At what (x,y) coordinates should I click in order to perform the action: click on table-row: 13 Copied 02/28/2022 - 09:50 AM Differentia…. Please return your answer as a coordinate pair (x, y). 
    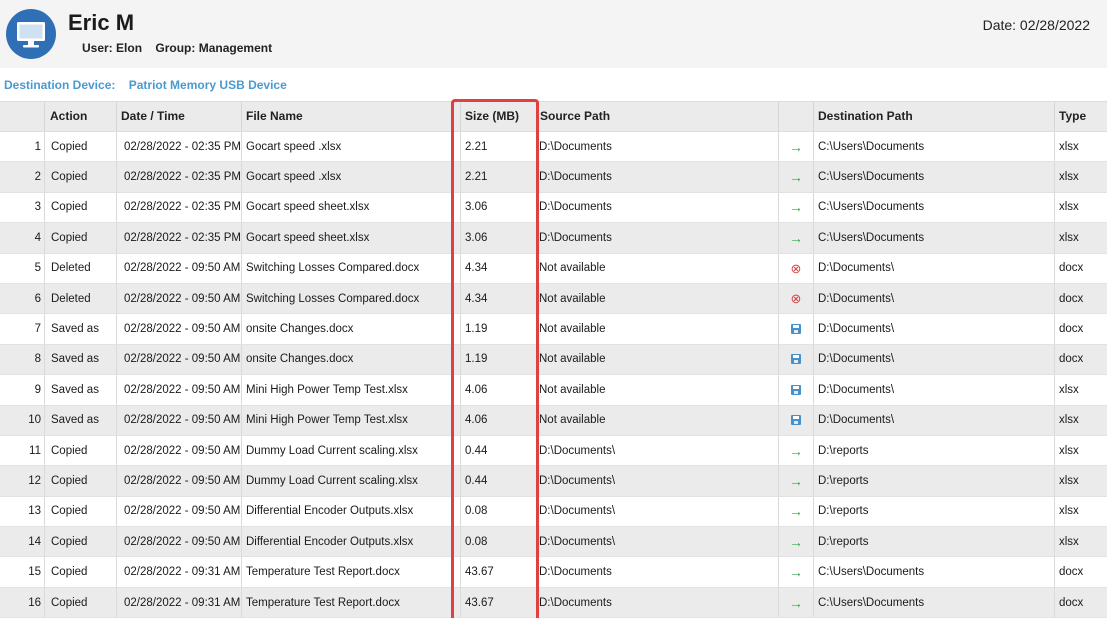
    Looking at the image, I should click on (553, 512).